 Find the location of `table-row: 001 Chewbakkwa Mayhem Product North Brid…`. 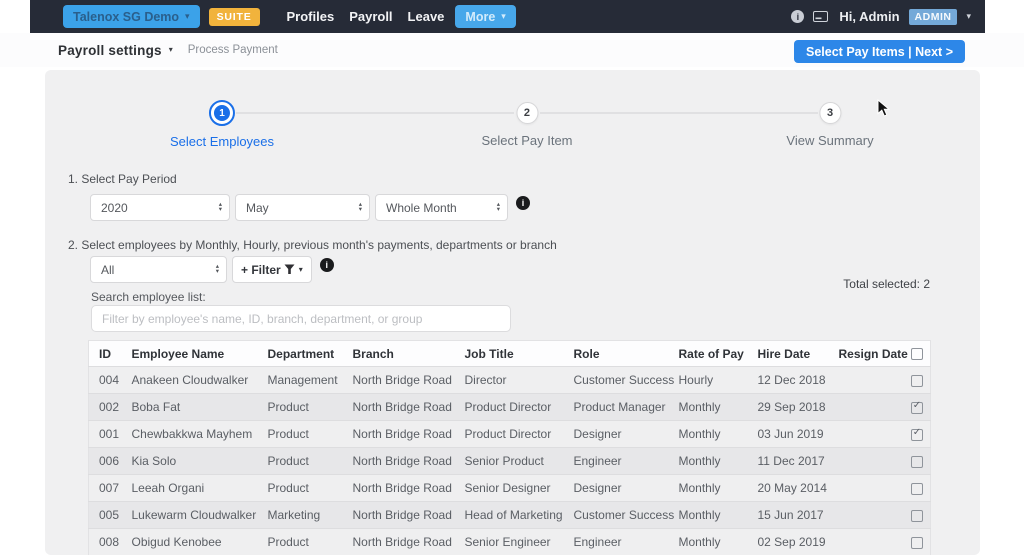

table-row: 001 Chewbakkwa Mayhem Product North Brid… is located at coordinates (509, 434).